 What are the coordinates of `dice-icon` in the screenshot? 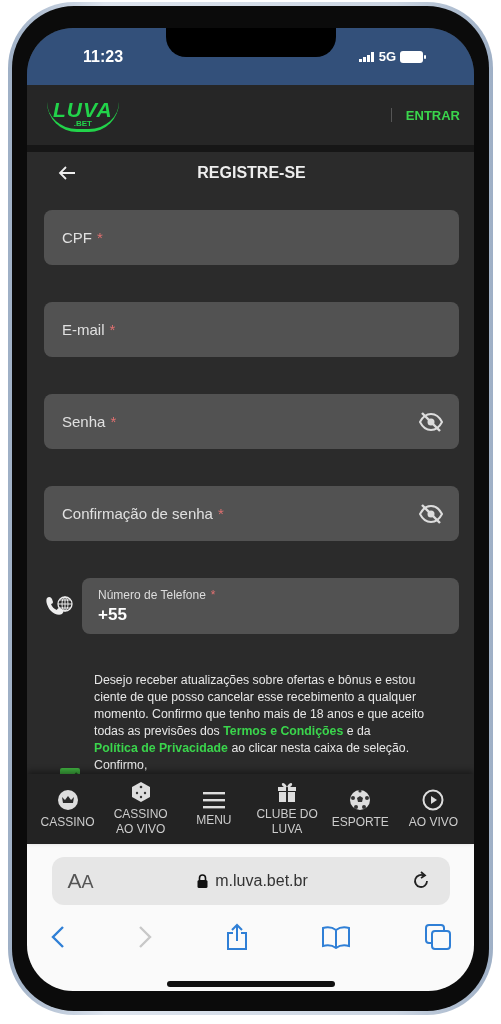 It's located at (140, 792).